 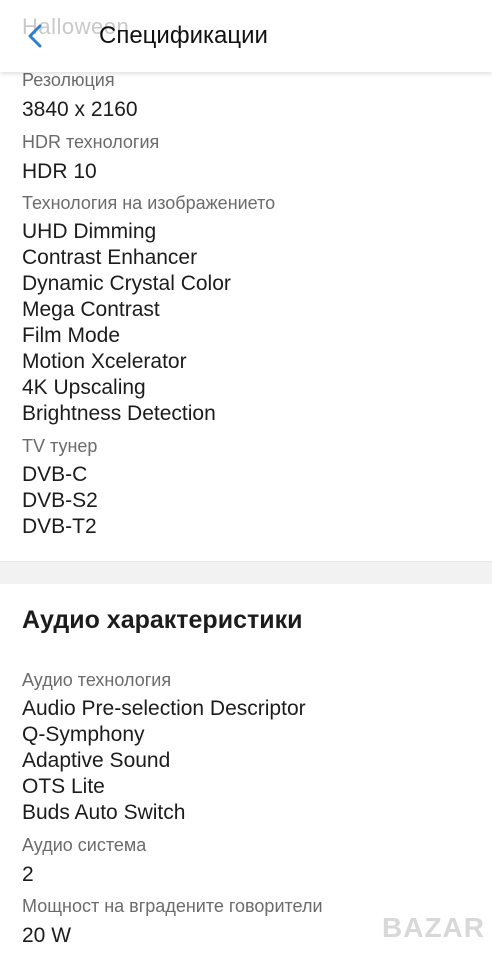 What do you see at coordinates (84, 845) in the screenshot?
I see `spec-label: Аудио система` at bounding box center [84, 845].